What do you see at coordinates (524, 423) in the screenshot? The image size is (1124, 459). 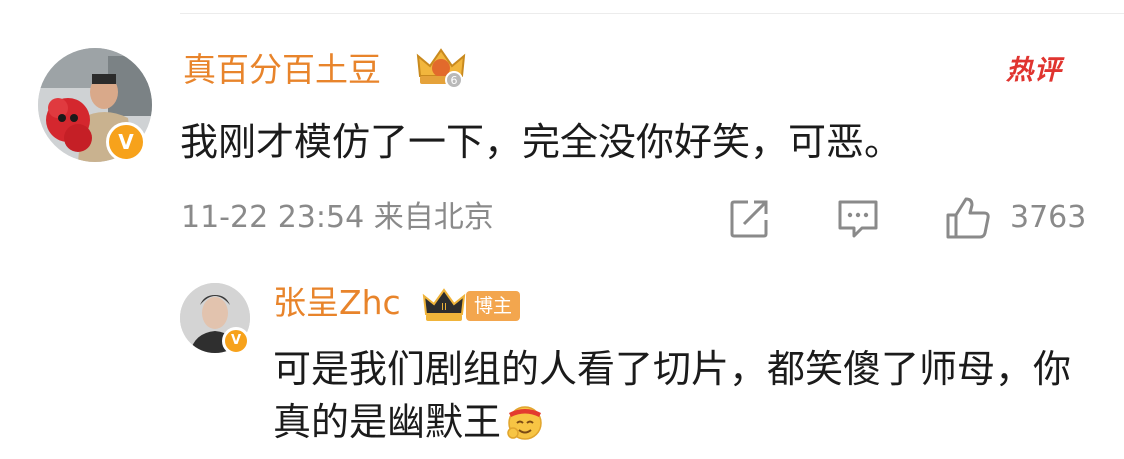 I see `salute-emoji-icon` at bounding box center [524, 423].